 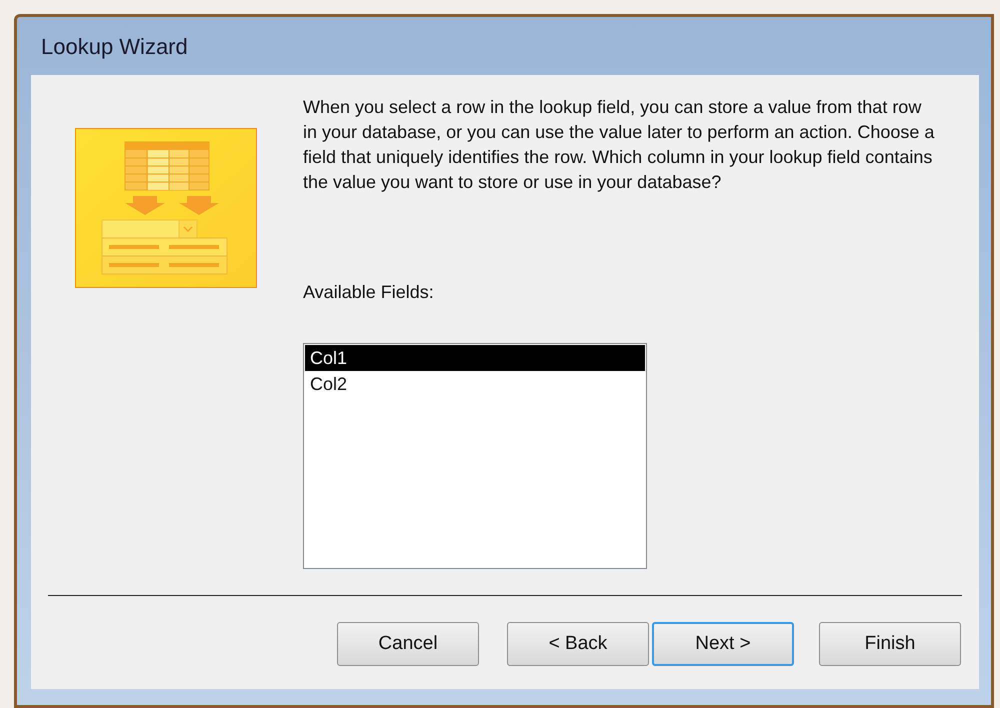 I want to click on window-title: Lookup Wizard, so click(x=114, y=46).